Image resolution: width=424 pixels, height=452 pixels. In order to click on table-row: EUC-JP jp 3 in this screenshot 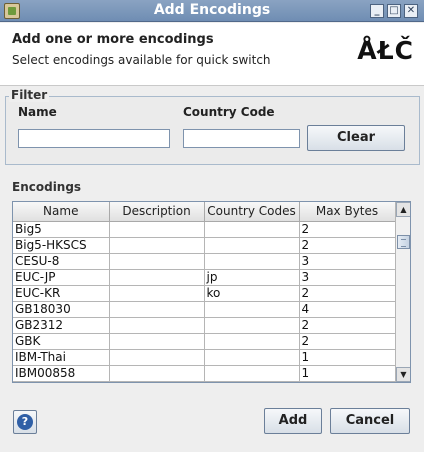, I will do `click(204, 277)`.